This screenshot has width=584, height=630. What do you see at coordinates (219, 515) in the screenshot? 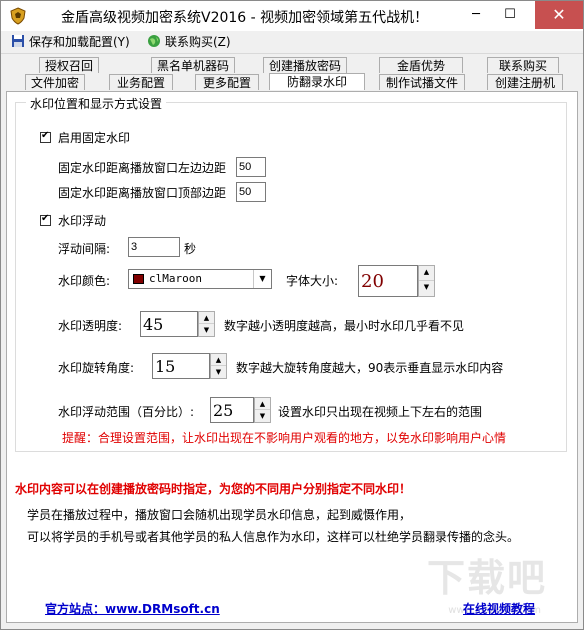
I see `note-line-1: 学员在播放过程中，播放窗口会随机出现学员水印信息，起到威慑作用，` at bounding box center [219, 515].